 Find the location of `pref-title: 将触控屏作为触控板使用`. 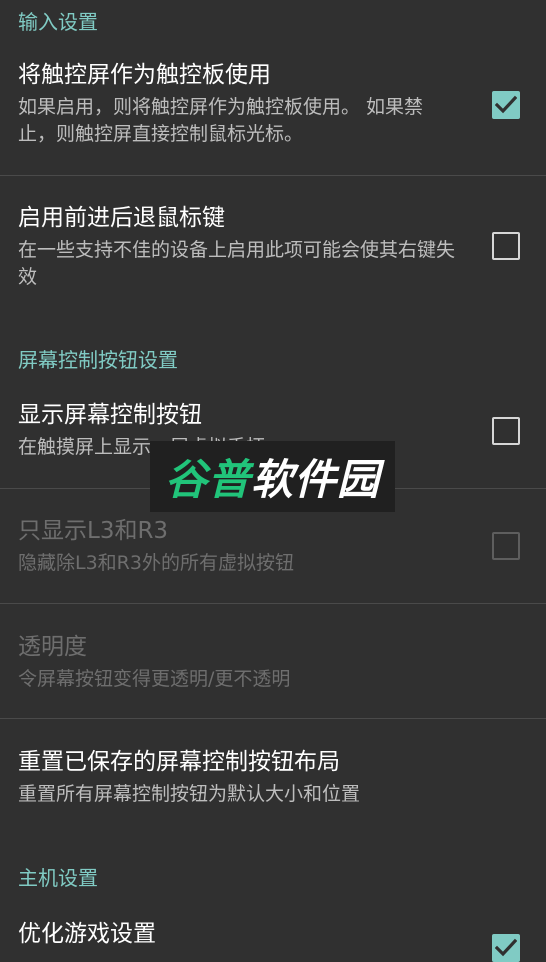

pref-title: 将触控屏作为触控板使用 is located at coordinates (144, 75).